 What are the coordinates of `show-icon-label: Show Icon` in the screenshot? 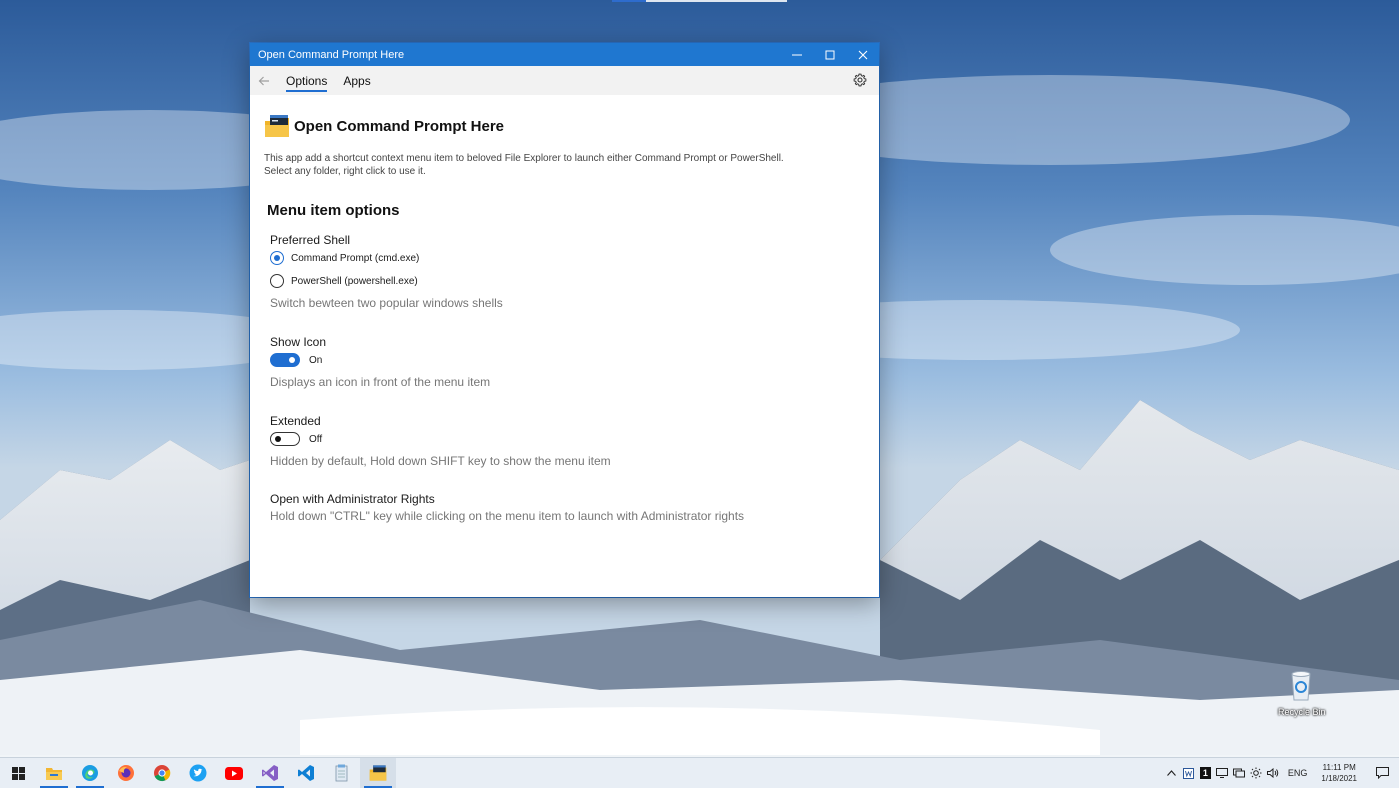 It's located at (298, 342).